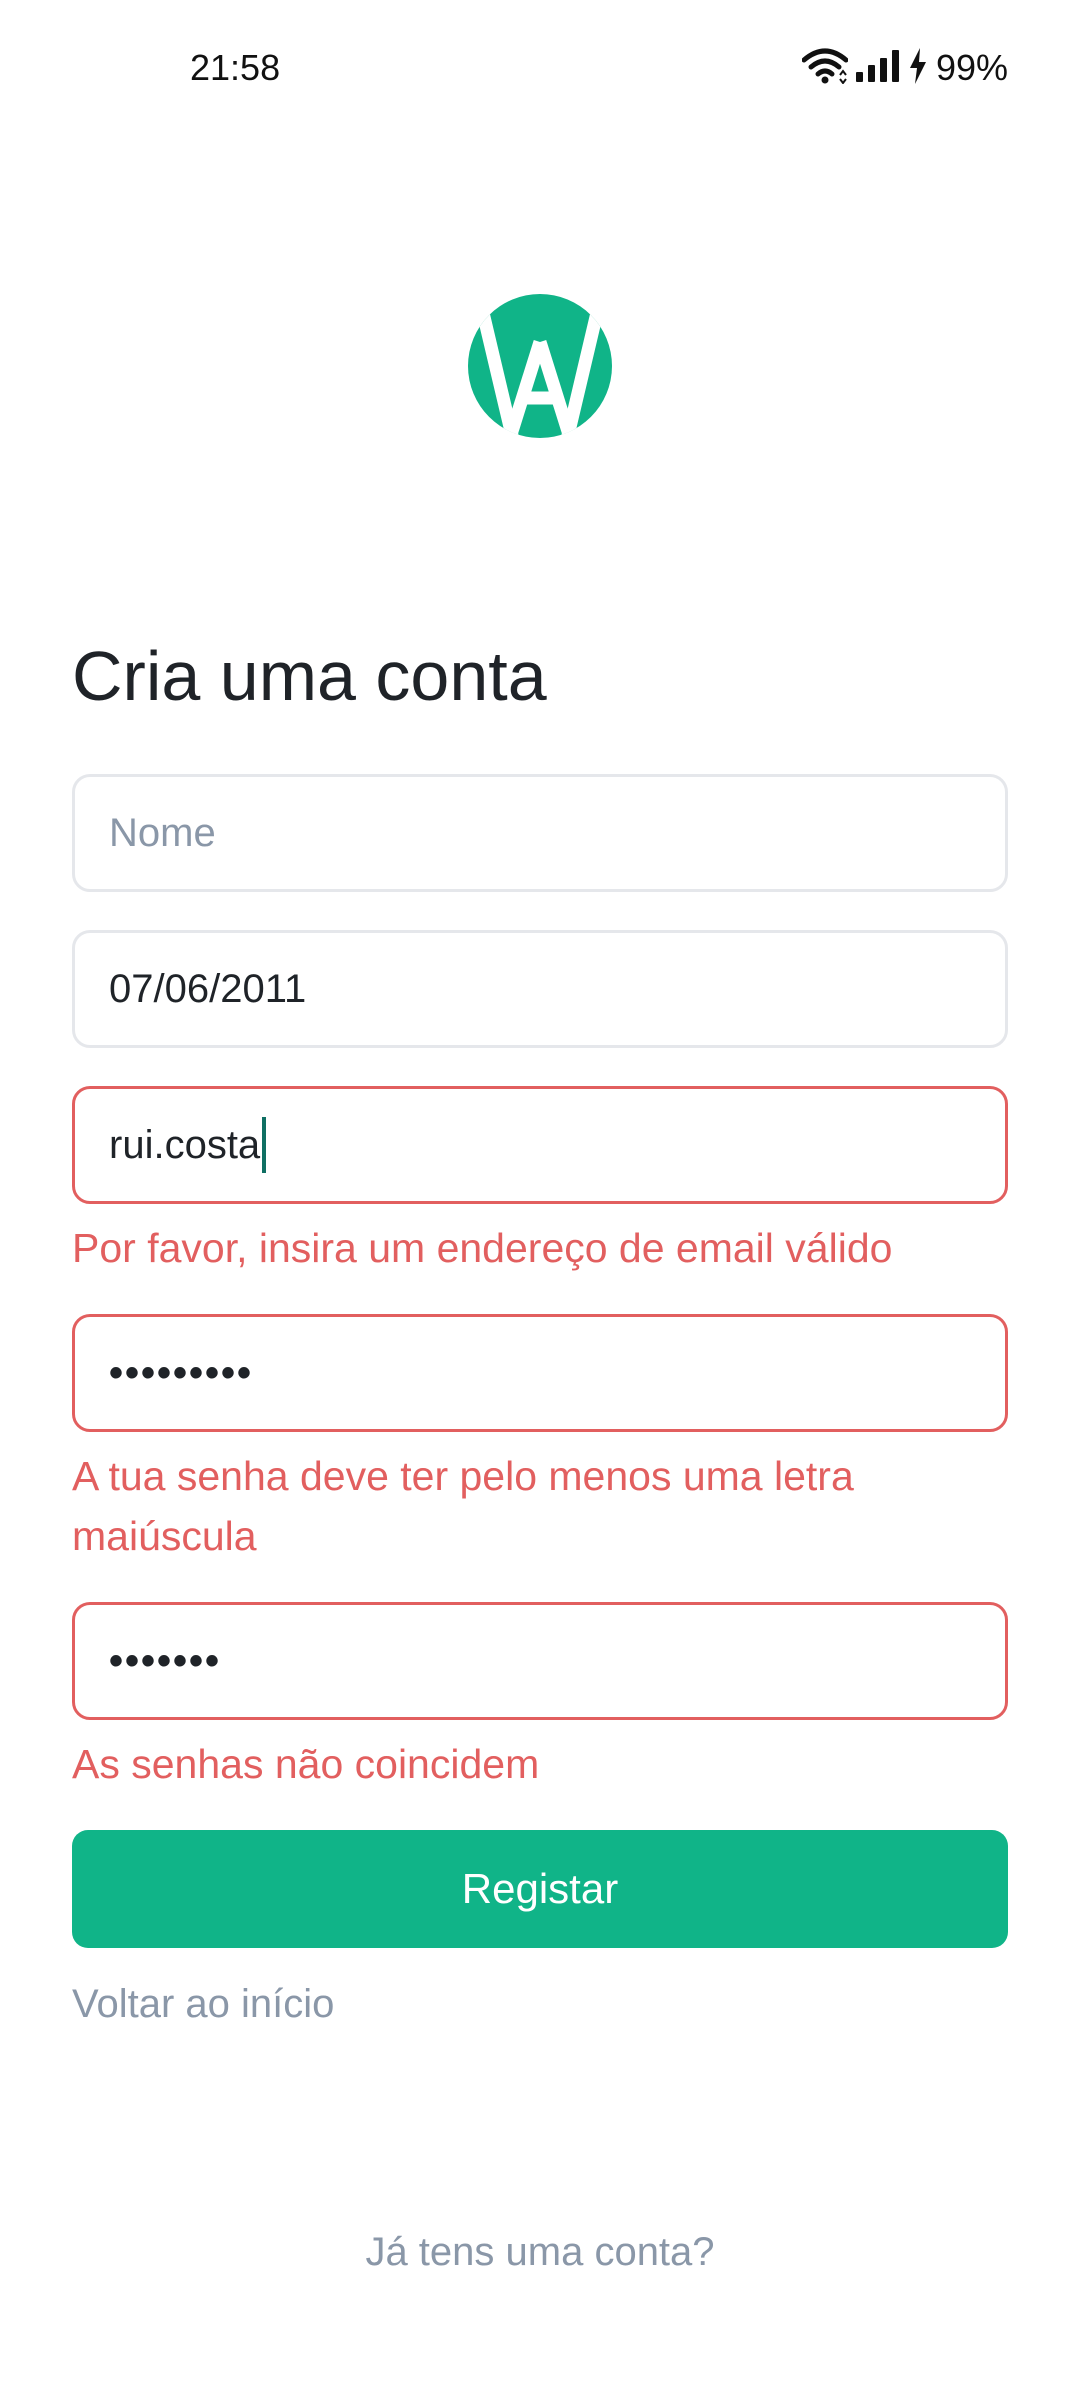  I want to click on confirm-password-error: As senhas não coincidem, so click(306, 1764).